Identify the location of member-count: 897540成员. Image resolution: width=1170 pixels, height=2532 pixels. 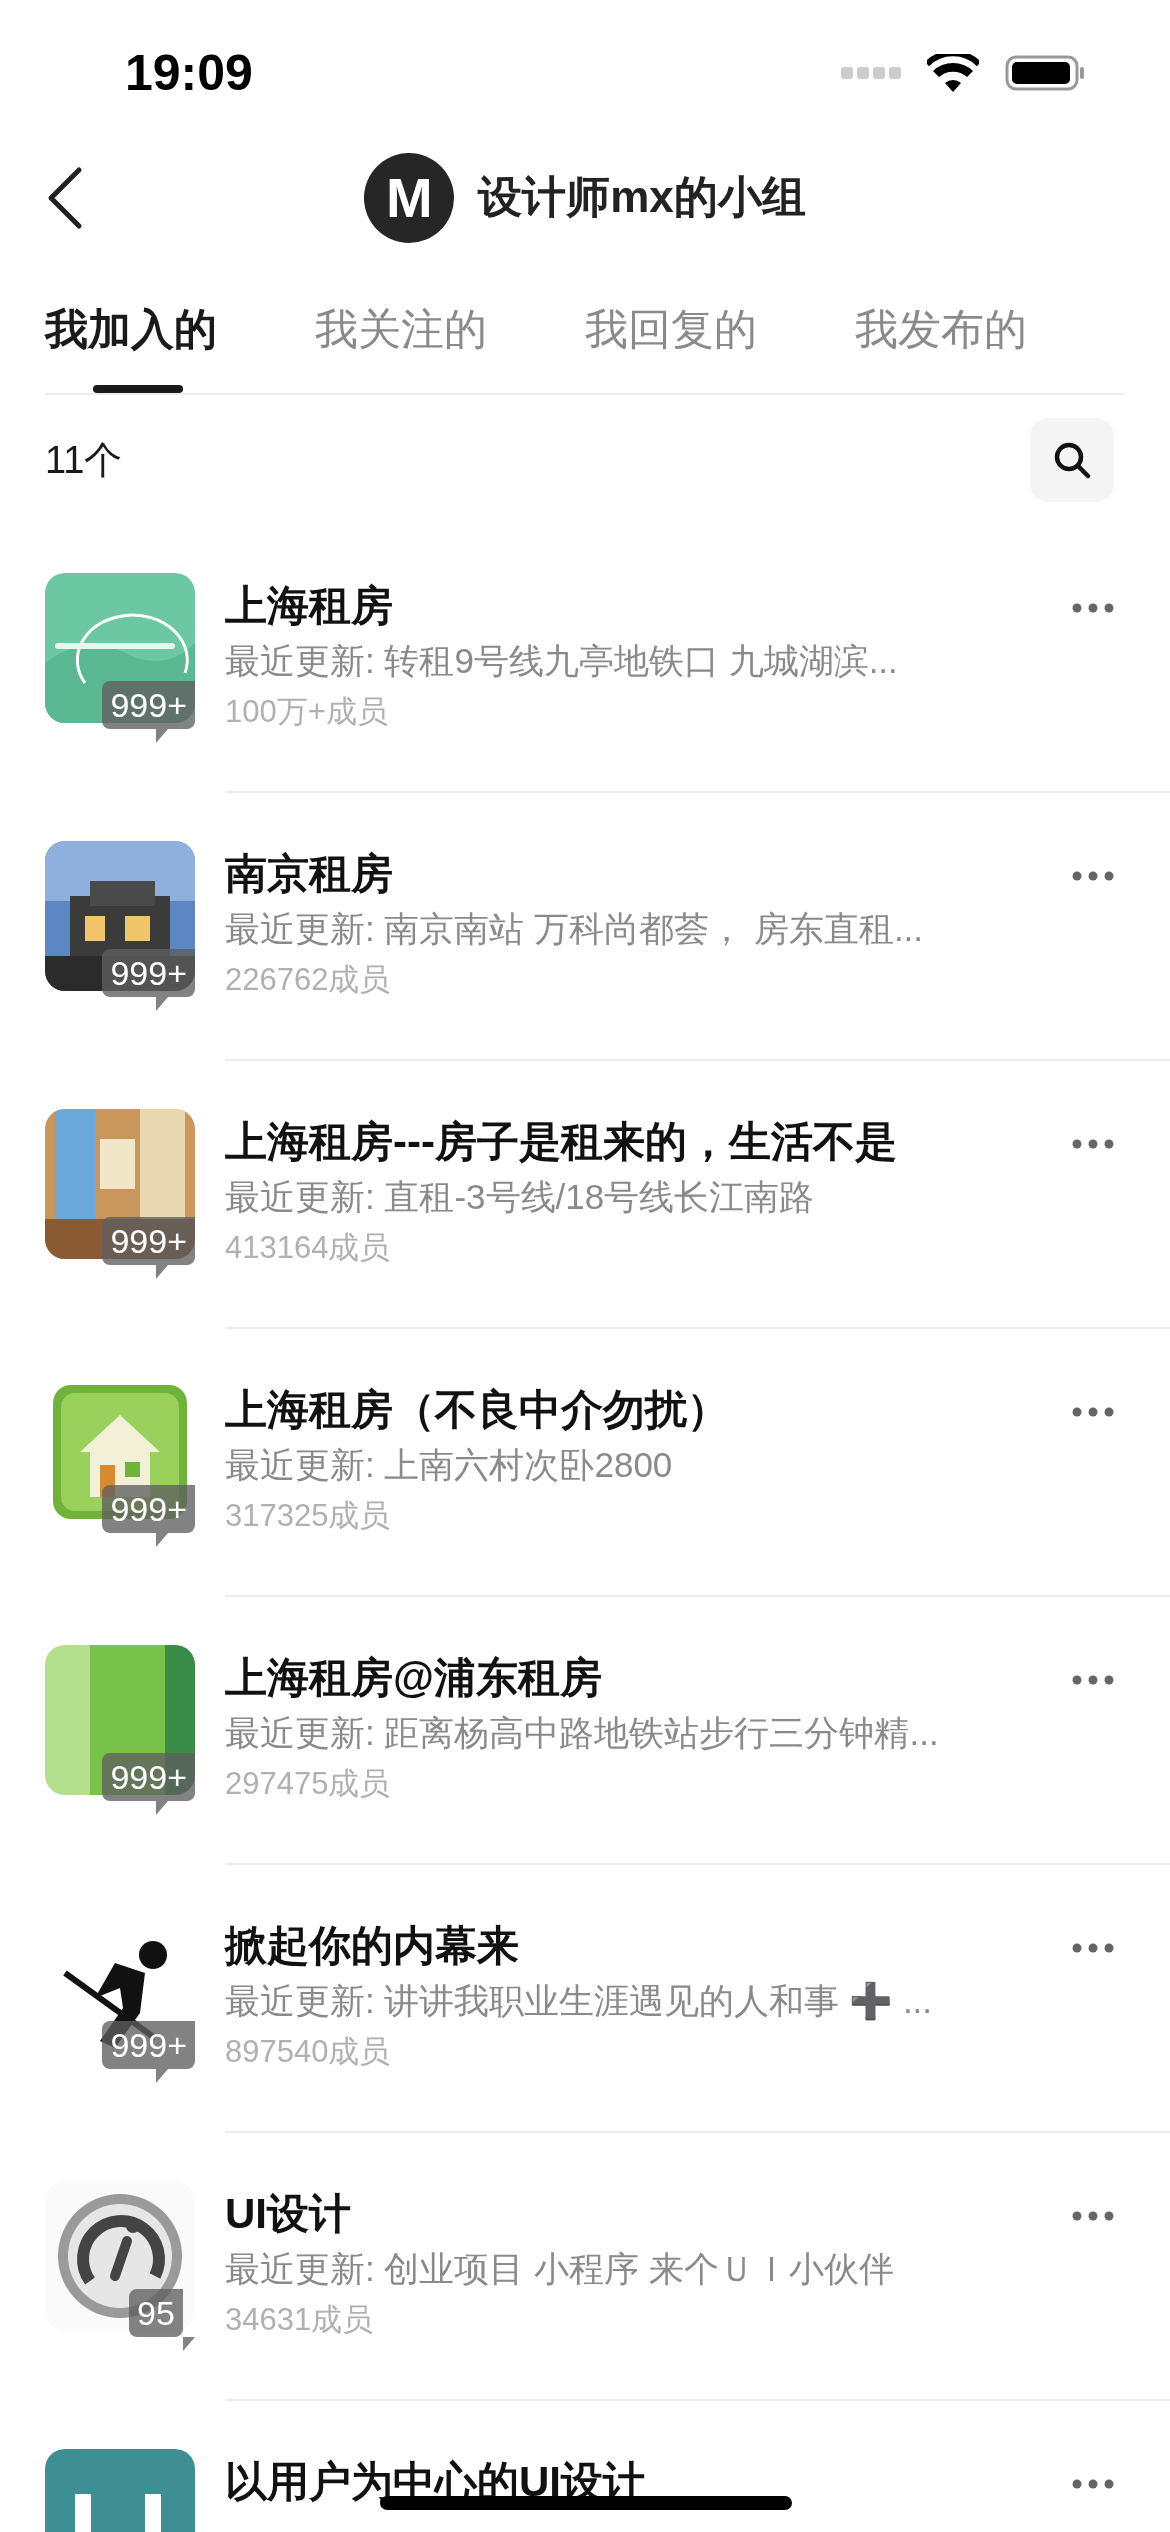
(308, 2052).